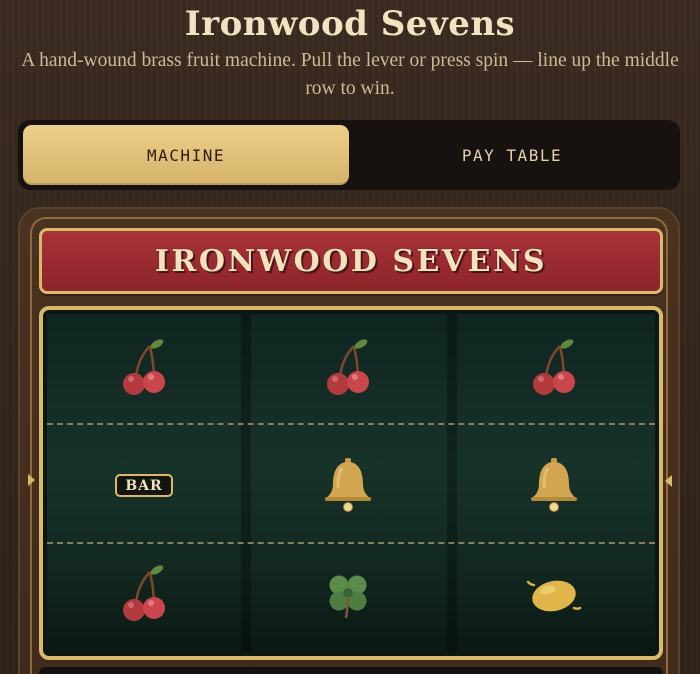 Image resolution: width=700 pixels, height=674 pixels. Describe the element at coordinates (186, 155) in the screenshot. I see `tab-machine: MACHINE` at that location.